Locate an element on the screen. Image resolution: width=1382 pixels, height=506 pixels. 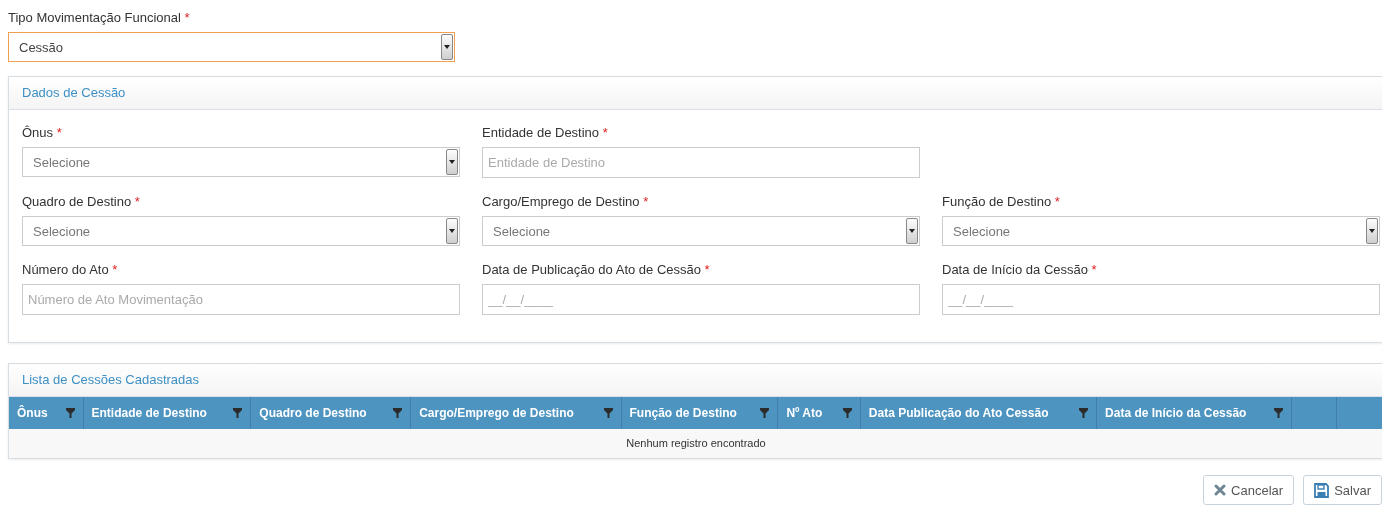
input-field: Entidade de Destino is located at coordinates (701, 162).